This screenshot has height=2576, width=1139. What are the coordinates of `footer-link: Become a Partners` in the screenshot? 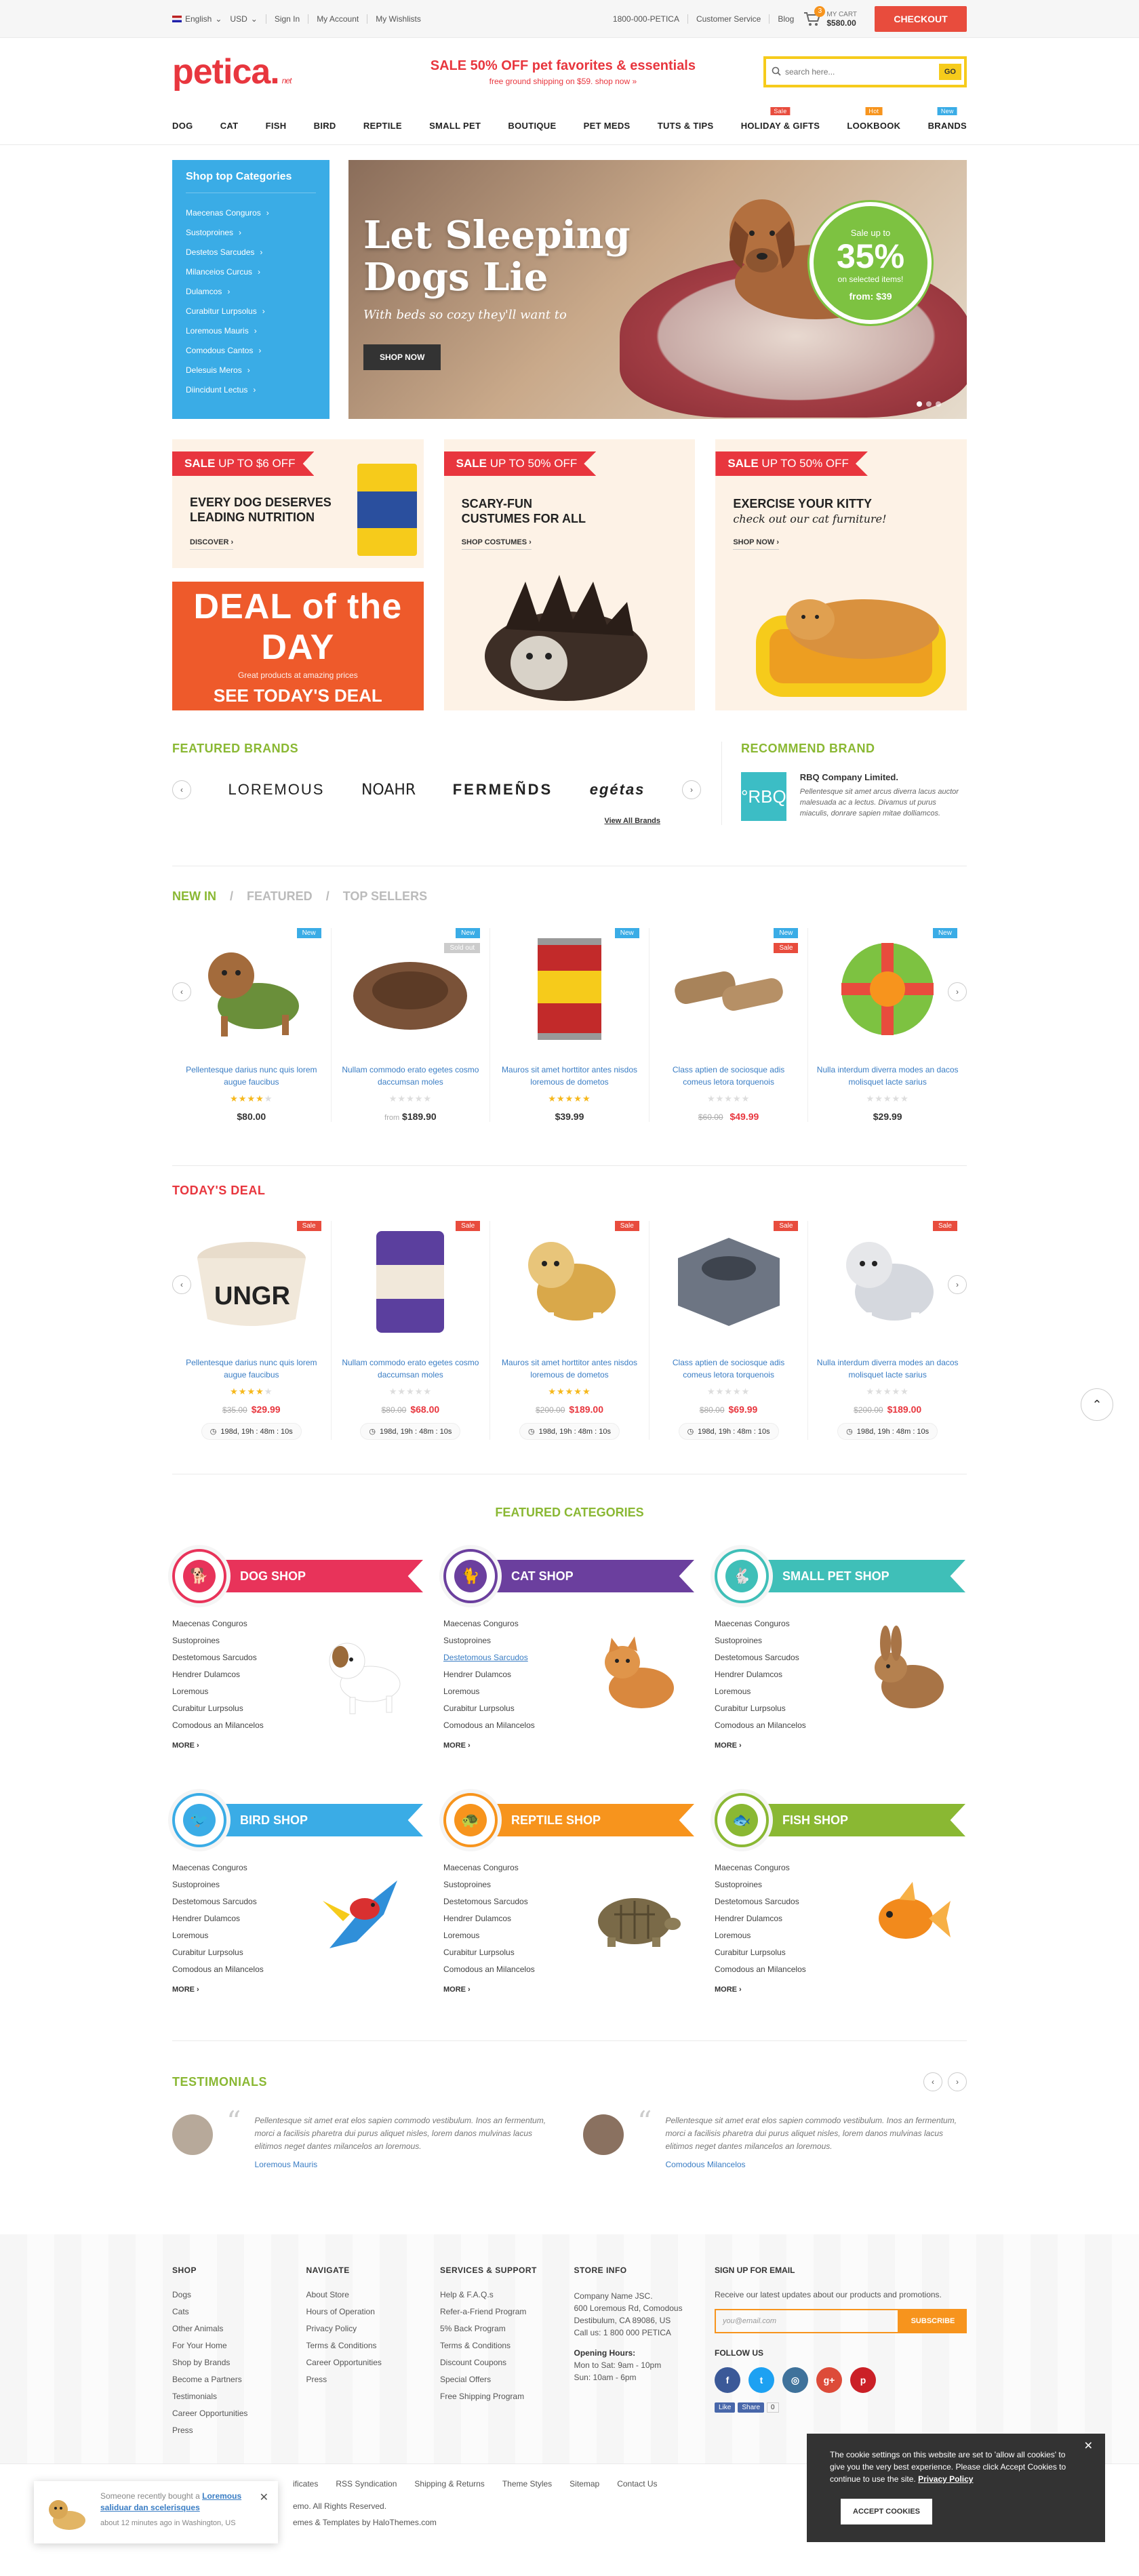 It's located at (239, 2383).